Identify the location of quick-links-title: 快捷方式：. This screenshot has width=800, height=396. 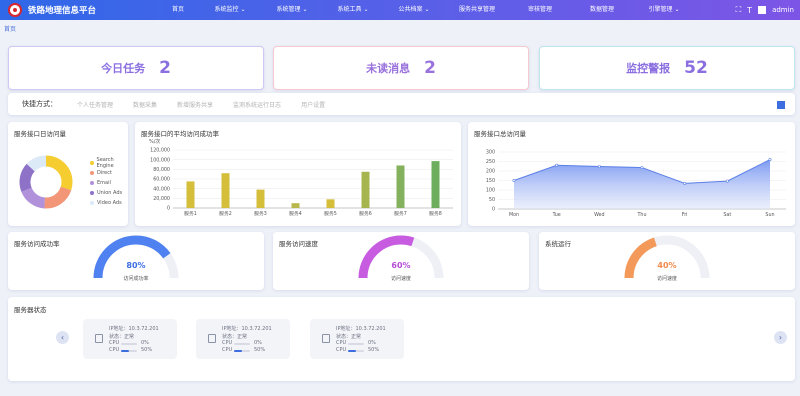
(39, 104).